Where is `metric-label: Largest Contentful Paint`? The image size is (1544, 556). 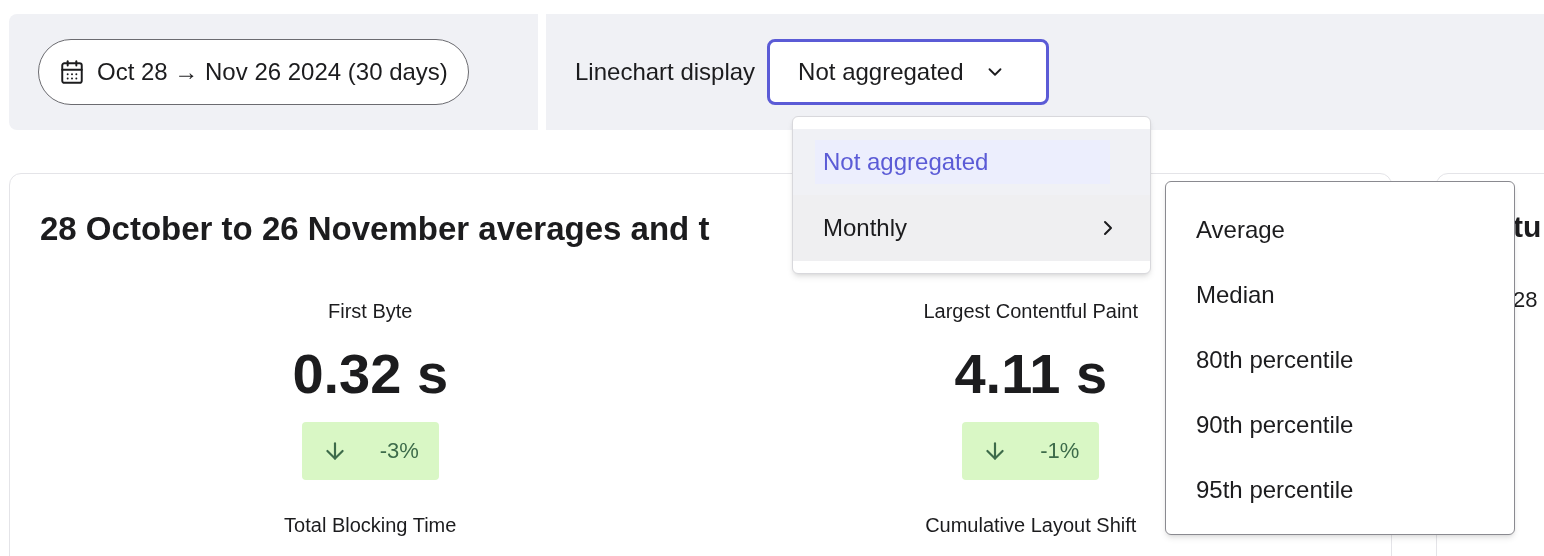
metric-label: Largest Contentful Paint is located at coordinates (1031, 311).